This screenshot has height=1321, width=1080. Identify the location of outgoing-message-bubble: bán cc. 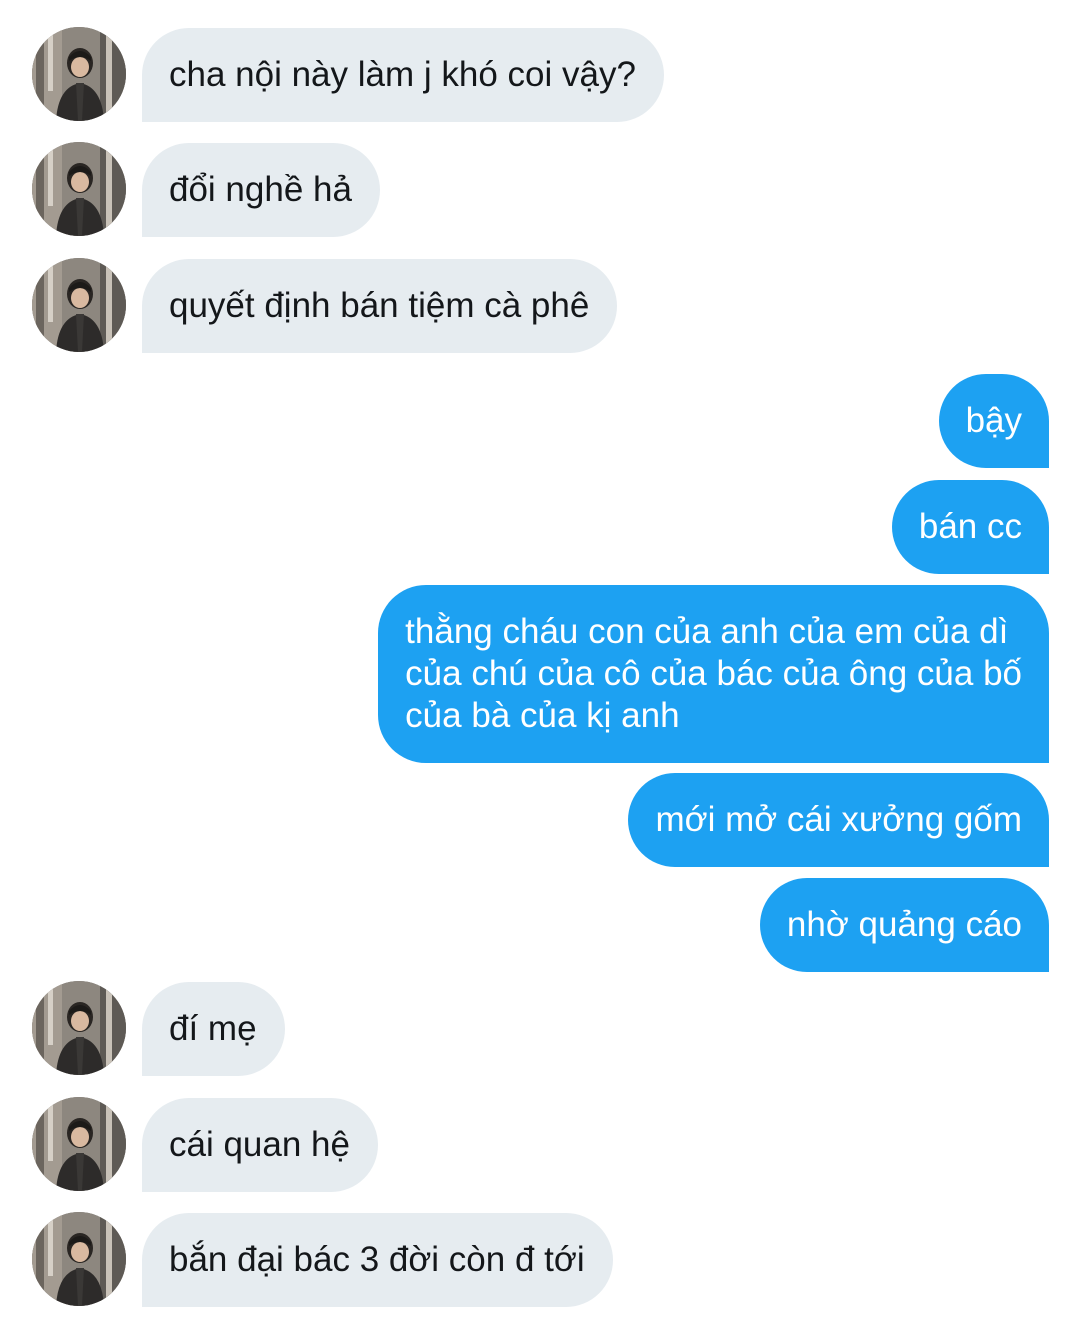
(970, 527).